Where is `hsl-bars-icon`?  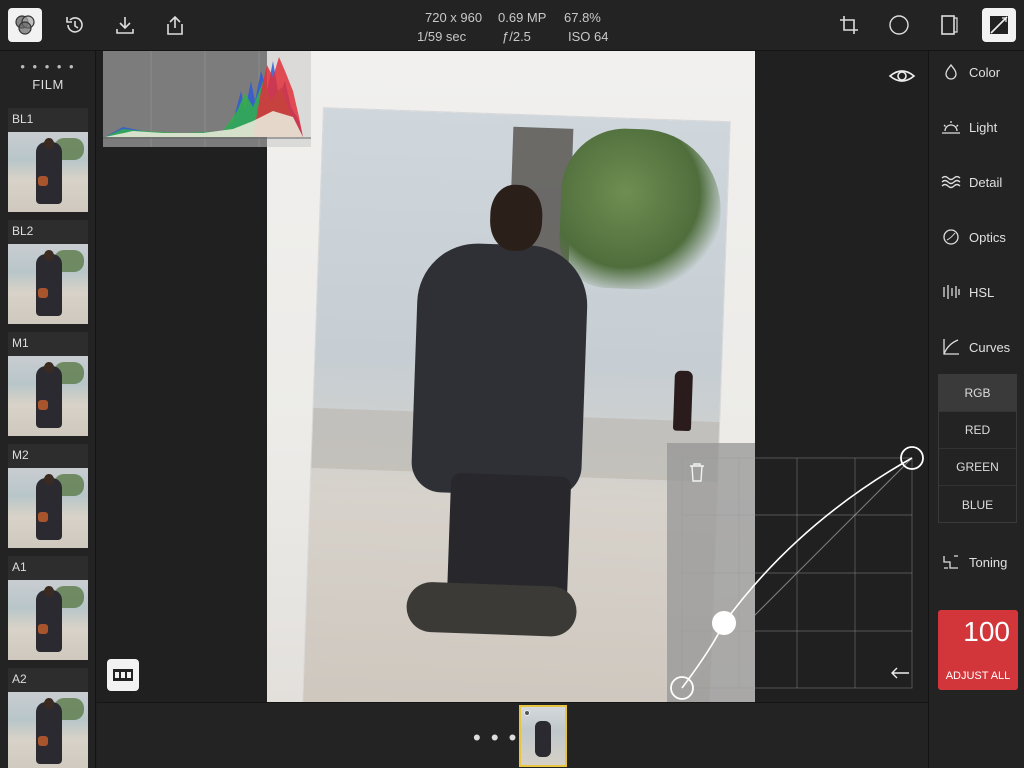
hsl-bars-icon is located at coordinates (951, 292).